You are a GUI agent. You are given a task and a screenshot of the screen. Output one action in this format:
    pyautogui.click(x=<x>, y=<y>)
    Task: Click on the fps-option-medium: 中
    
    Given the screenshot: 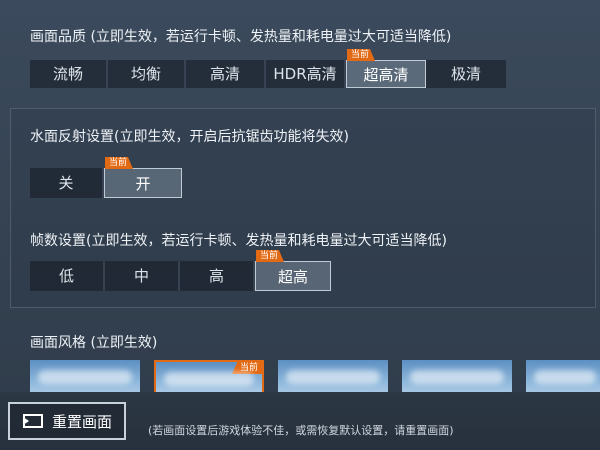 What is the action you would take?
    pyautogui.click(x=142, y=276)
    